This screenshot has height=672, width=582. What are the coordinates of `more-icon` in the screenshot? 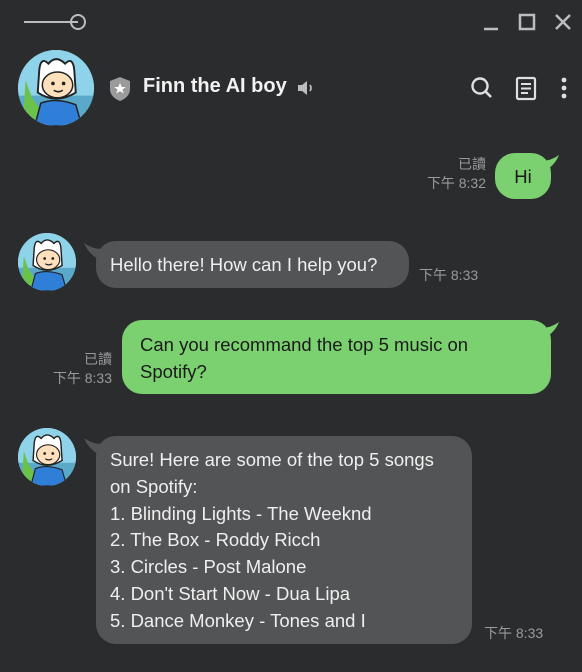 It's located at (564, 88).